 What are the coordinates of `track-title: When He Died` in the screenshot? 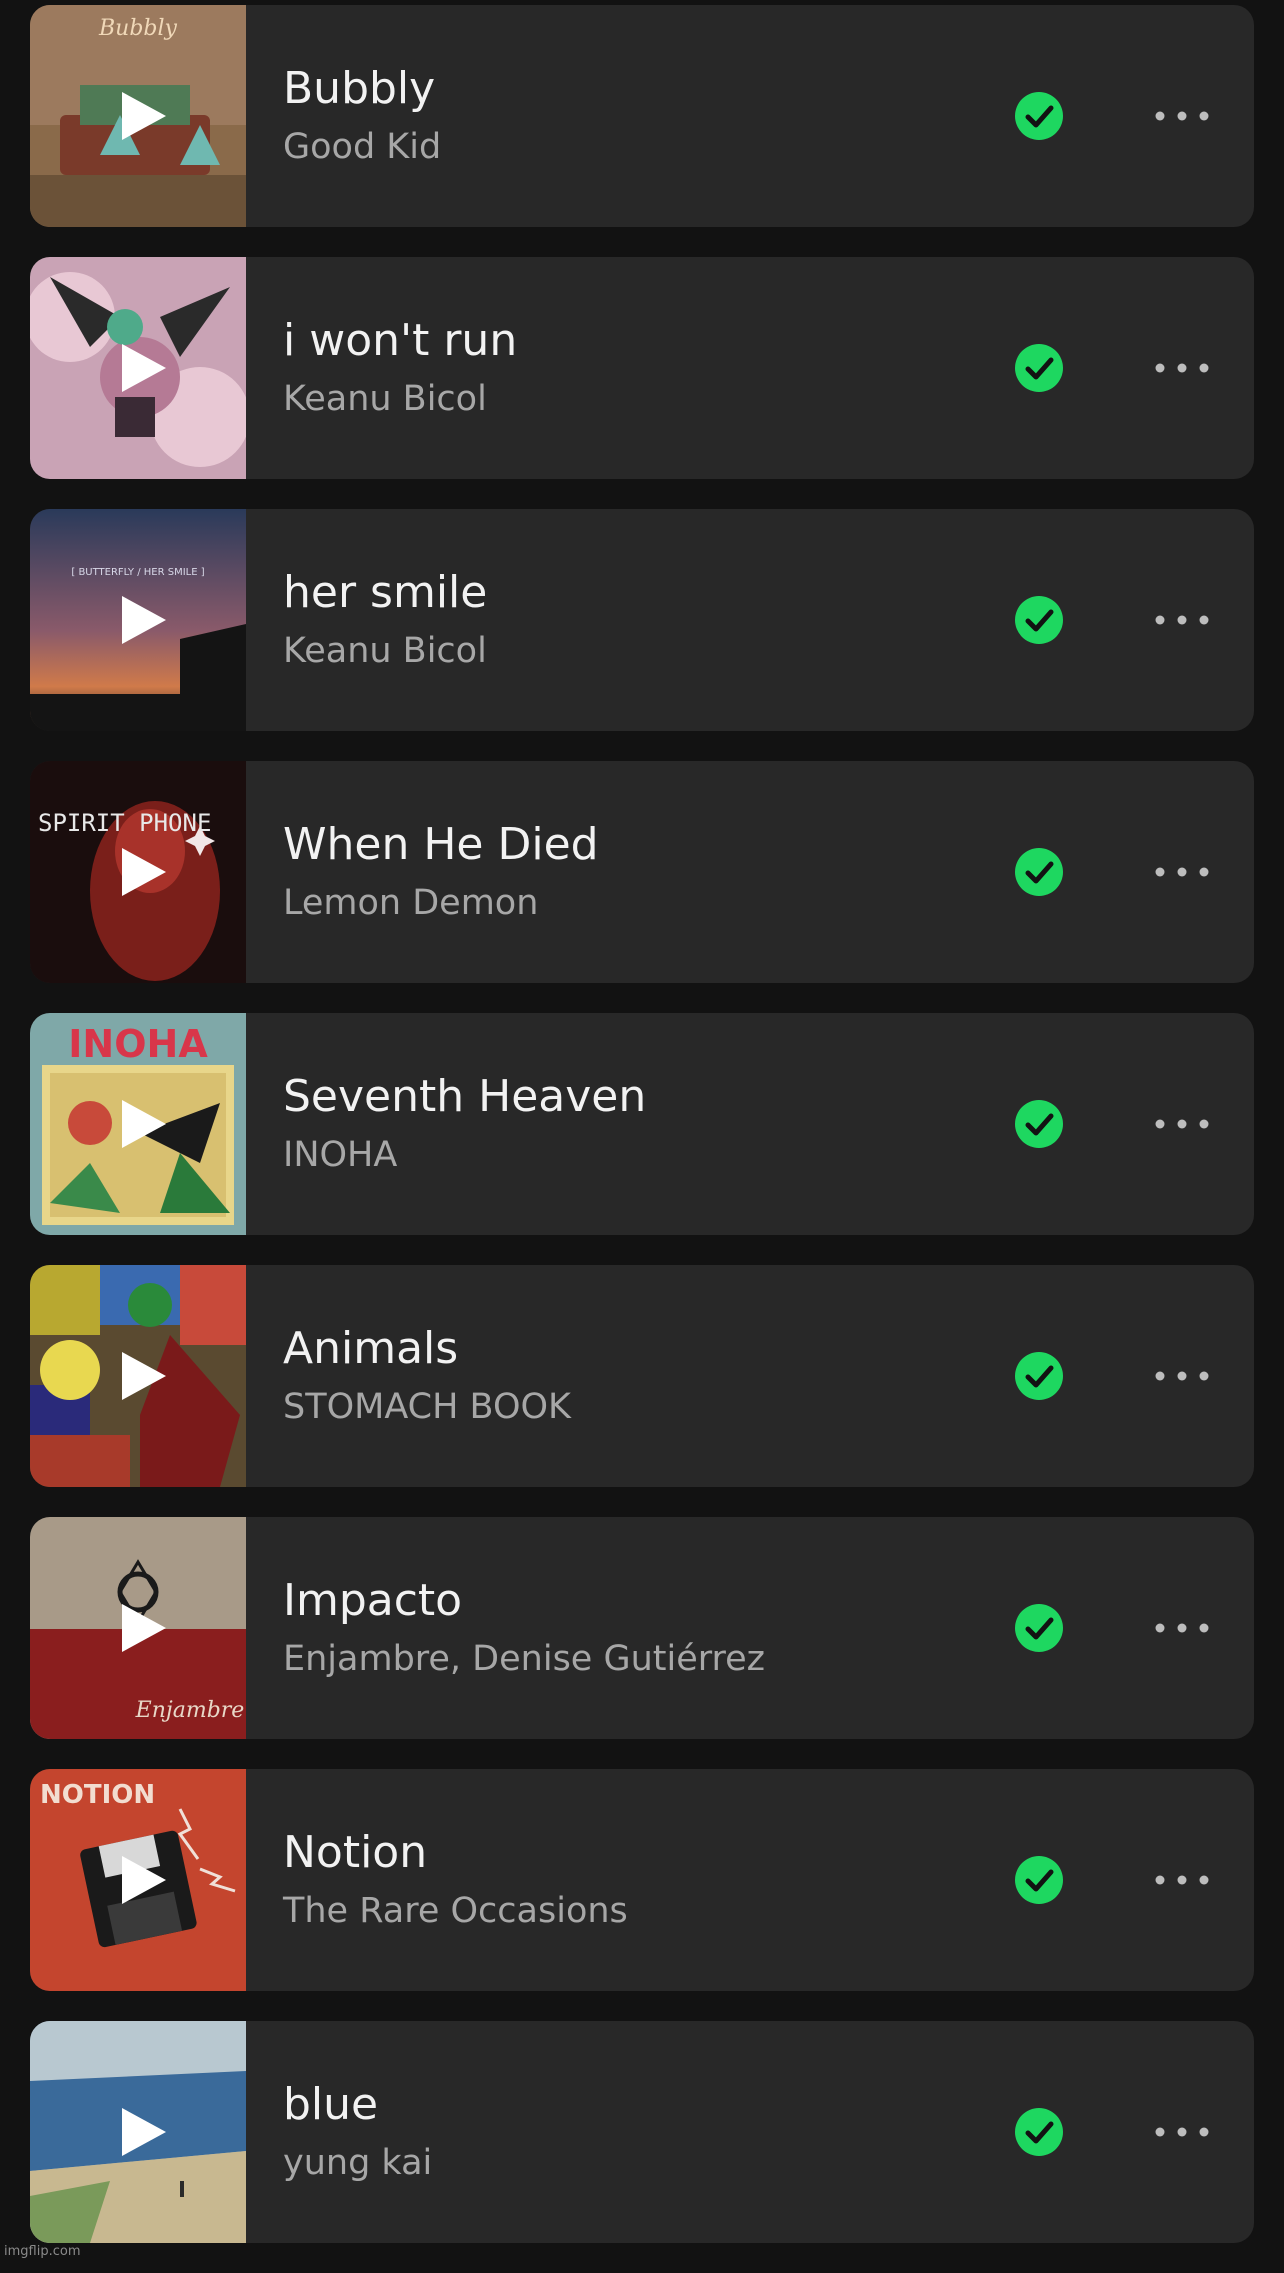 It's located at (441, 844).